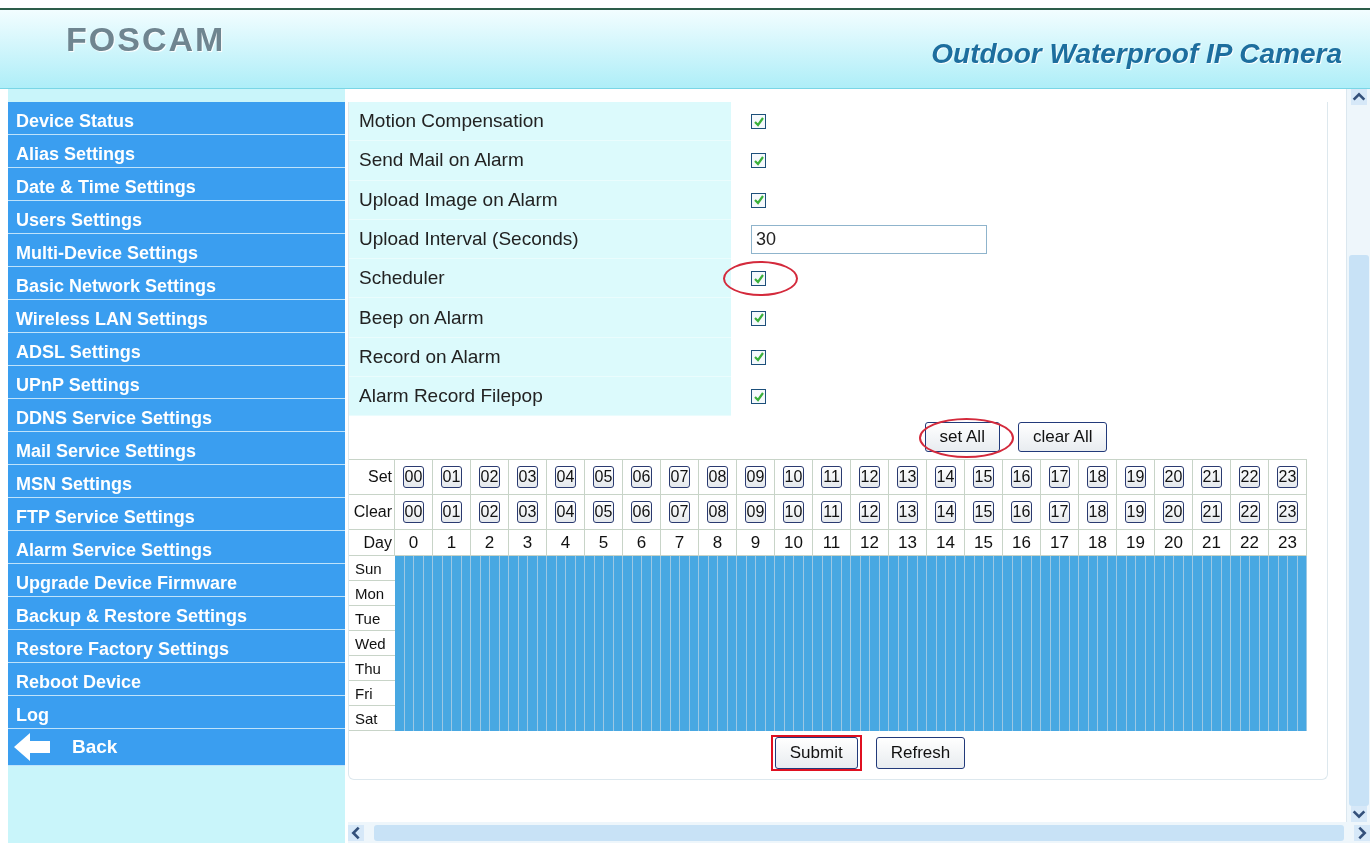 Image resolution: width=1370 pixels, height=843 pixels. I want to click on setting-label: Upload Image on Alarm, so click(540, 200).